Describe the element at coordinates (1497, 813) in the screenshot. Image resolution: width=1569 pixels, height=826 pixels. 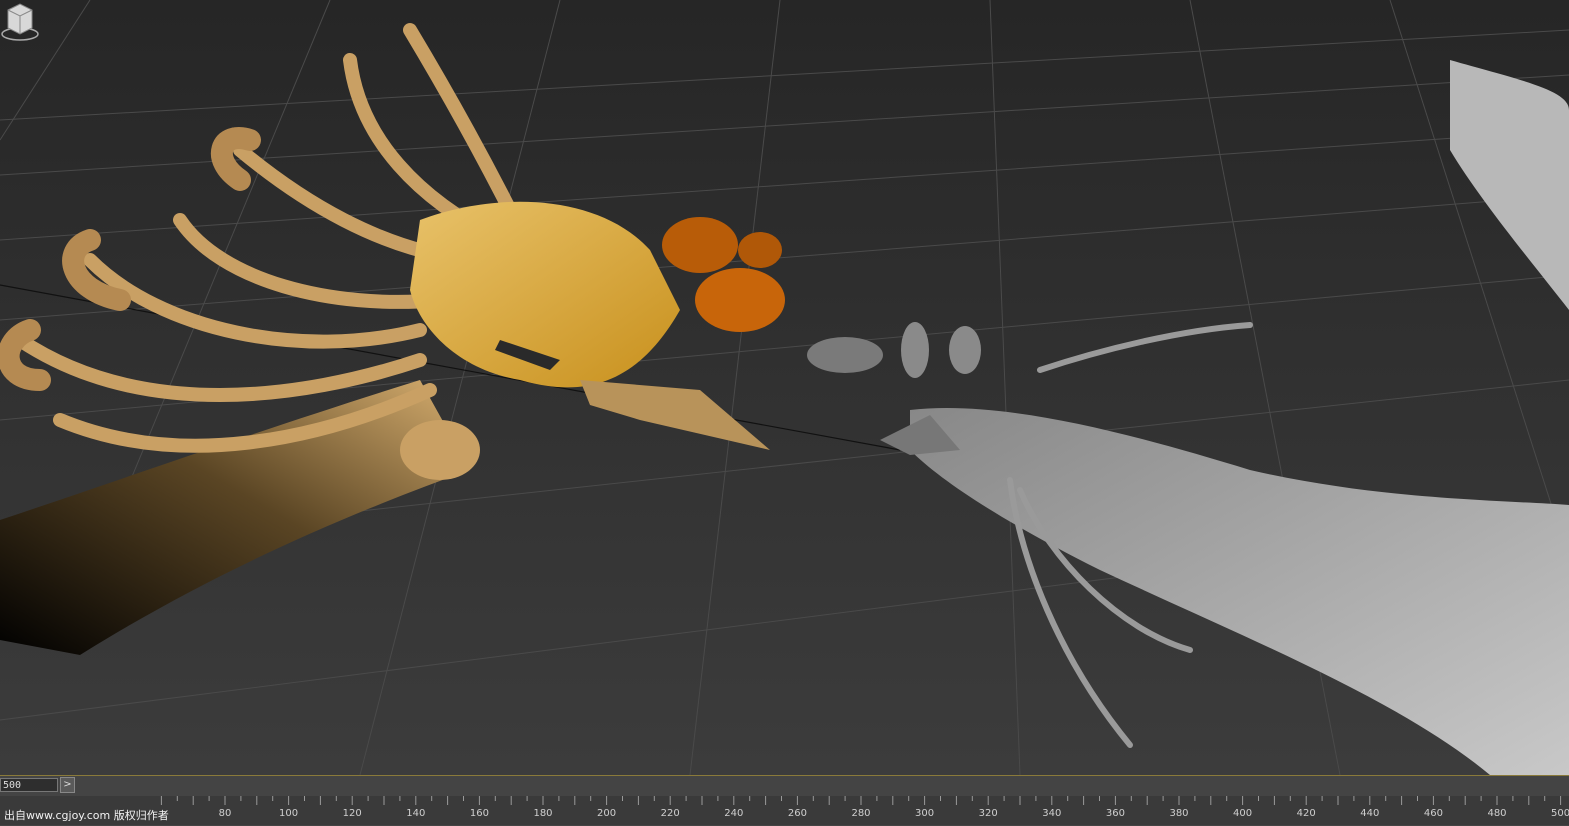
I see `ruler-tick-label: 480` at that location.